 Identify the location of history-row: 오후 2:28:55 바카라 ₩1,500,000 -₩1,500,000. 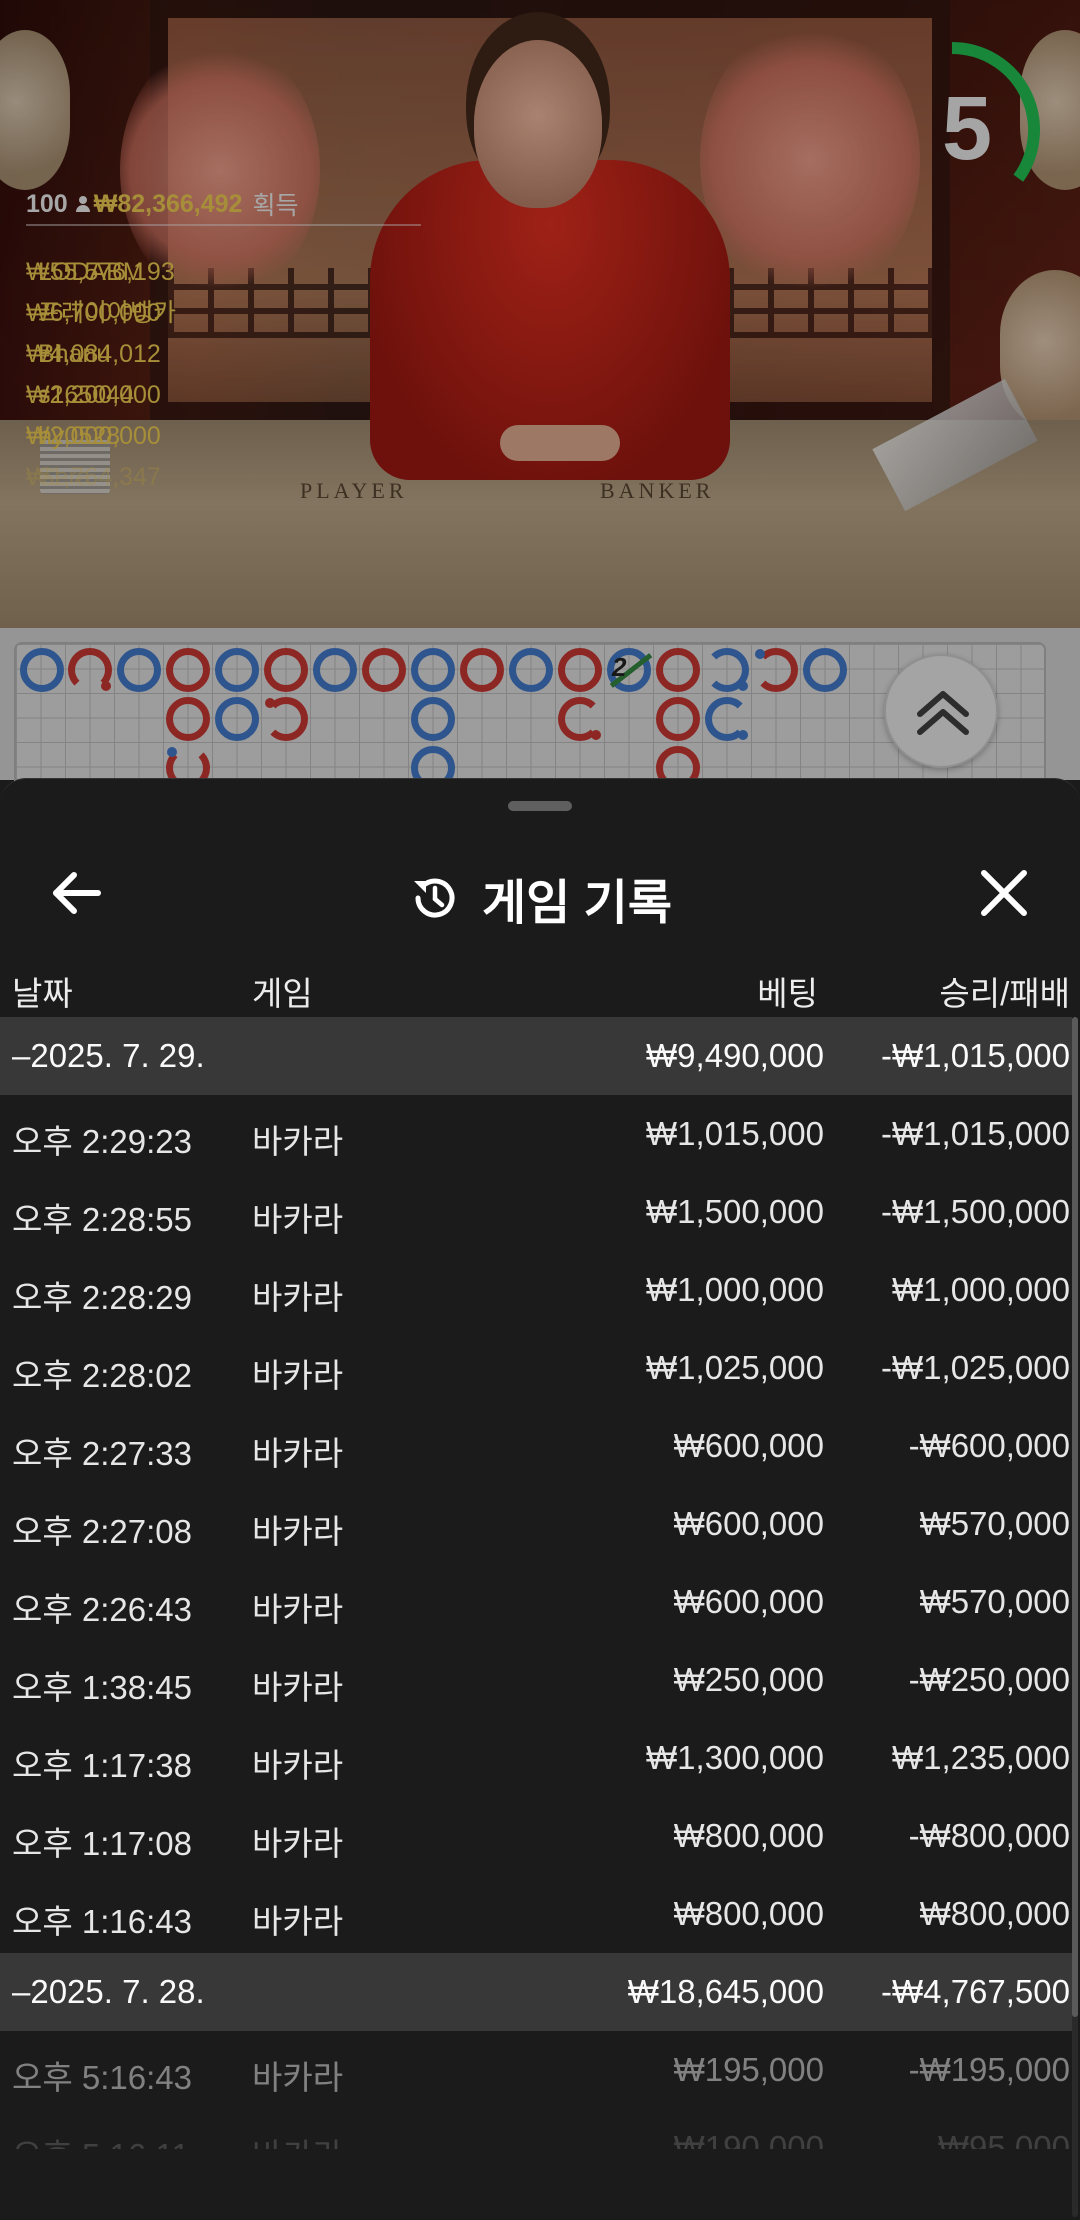
(536, 1212).